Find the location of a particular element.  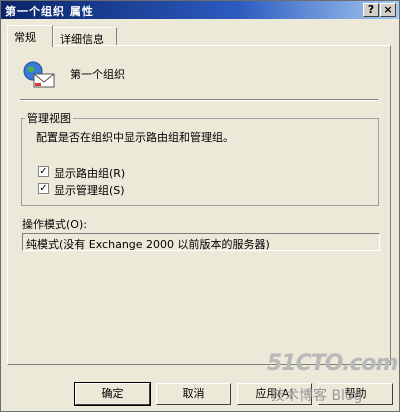

tab-general: 常规 is located at coordinates (30, 36).